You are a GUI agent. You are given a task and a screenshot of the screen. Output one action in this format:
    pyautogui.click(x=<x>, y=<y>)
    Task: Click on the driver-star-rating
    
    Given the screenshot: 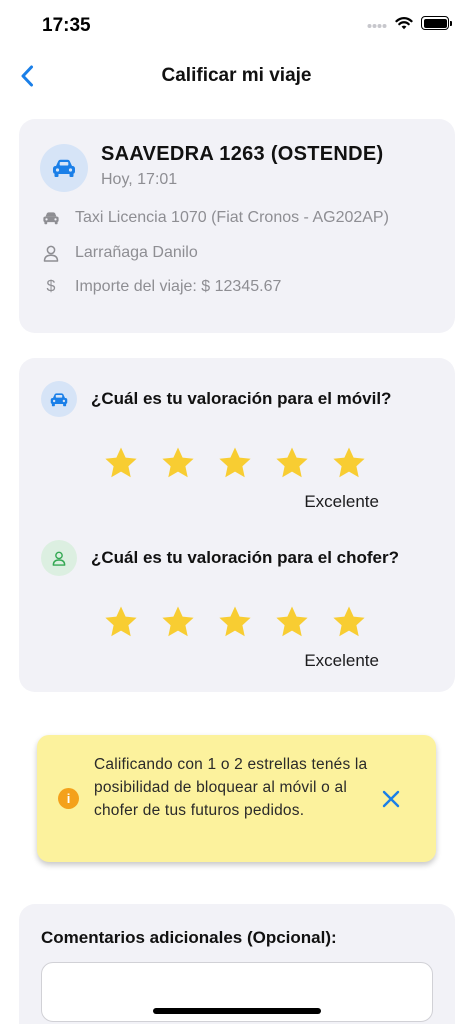 What is the action you would take?
    pyautogui.click(x=235, y=622)
    